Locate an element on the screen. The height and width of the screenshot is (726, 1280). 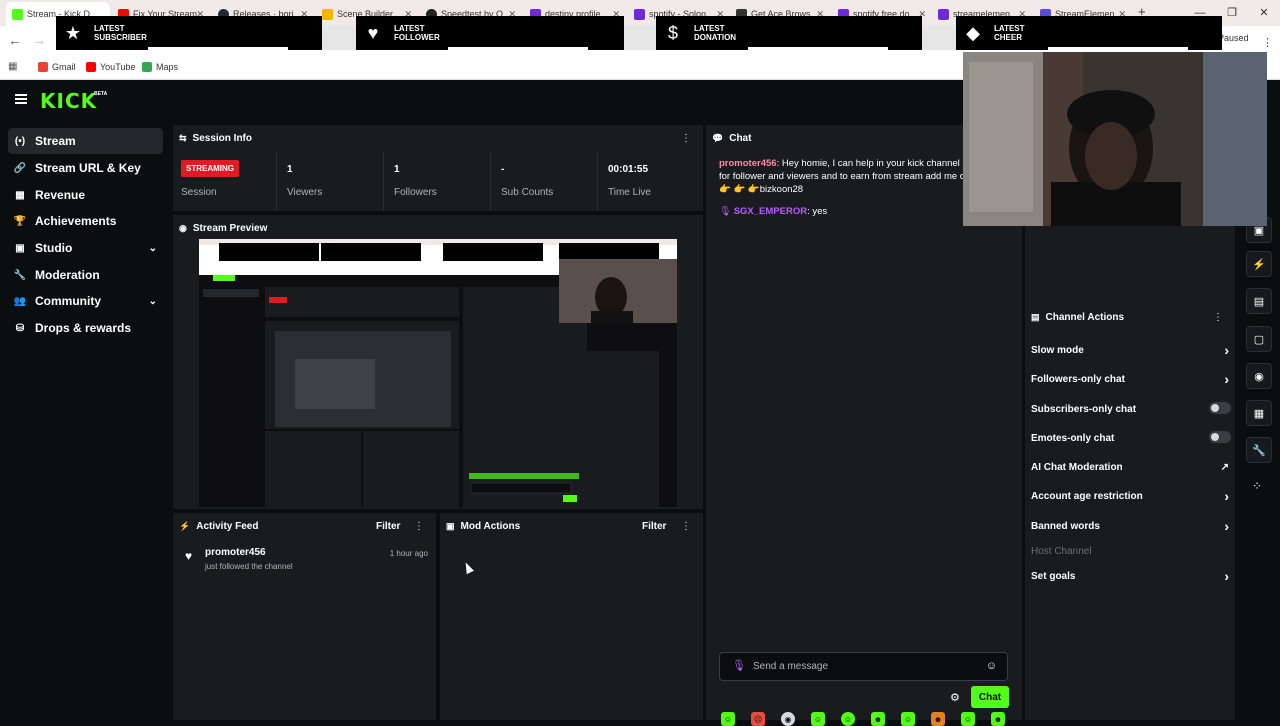
sidebar-item-label: Achievements is located at coordinates (76, 221).